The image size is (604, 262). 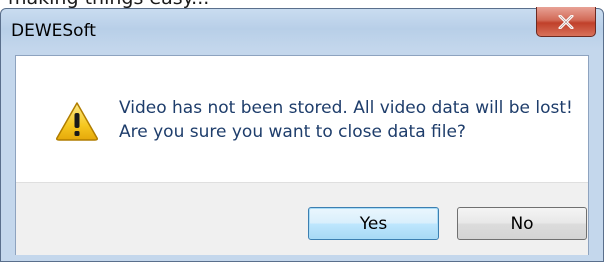 What do you see at coordinates (522, 223) in the screenshot?
I see `no-button: No` at bounding box center [522, 223].